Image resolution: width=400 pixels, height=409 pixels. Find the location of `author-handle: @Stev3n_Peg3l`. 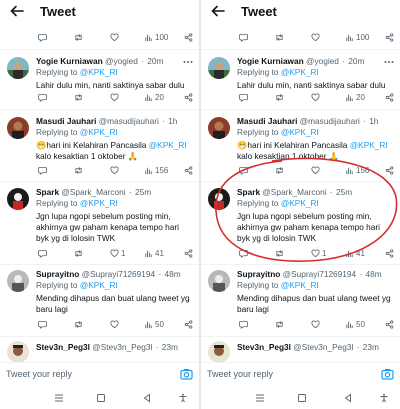

author-handle: @Stev3n_Peg3l is located at coordinates (122, 347).